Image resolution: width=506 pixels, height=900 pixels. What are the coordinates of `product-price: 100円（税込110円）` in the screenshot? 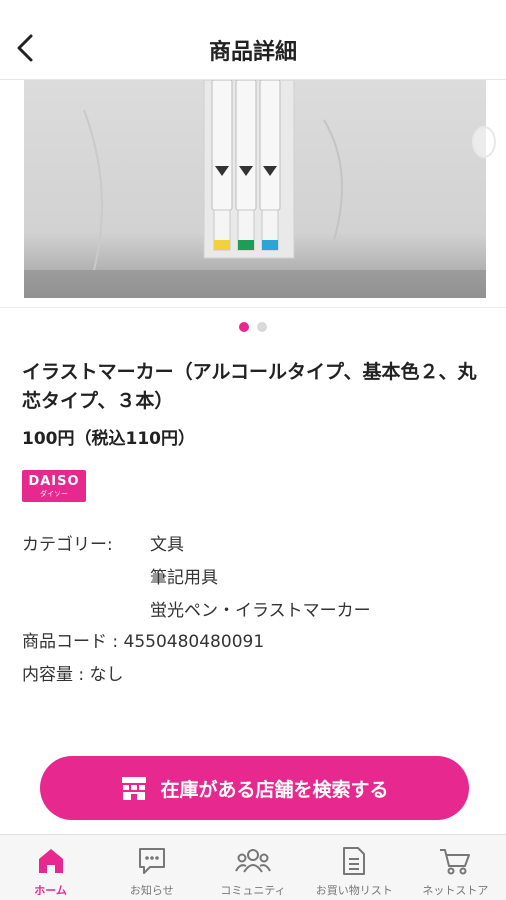 It's located at (108, 439).